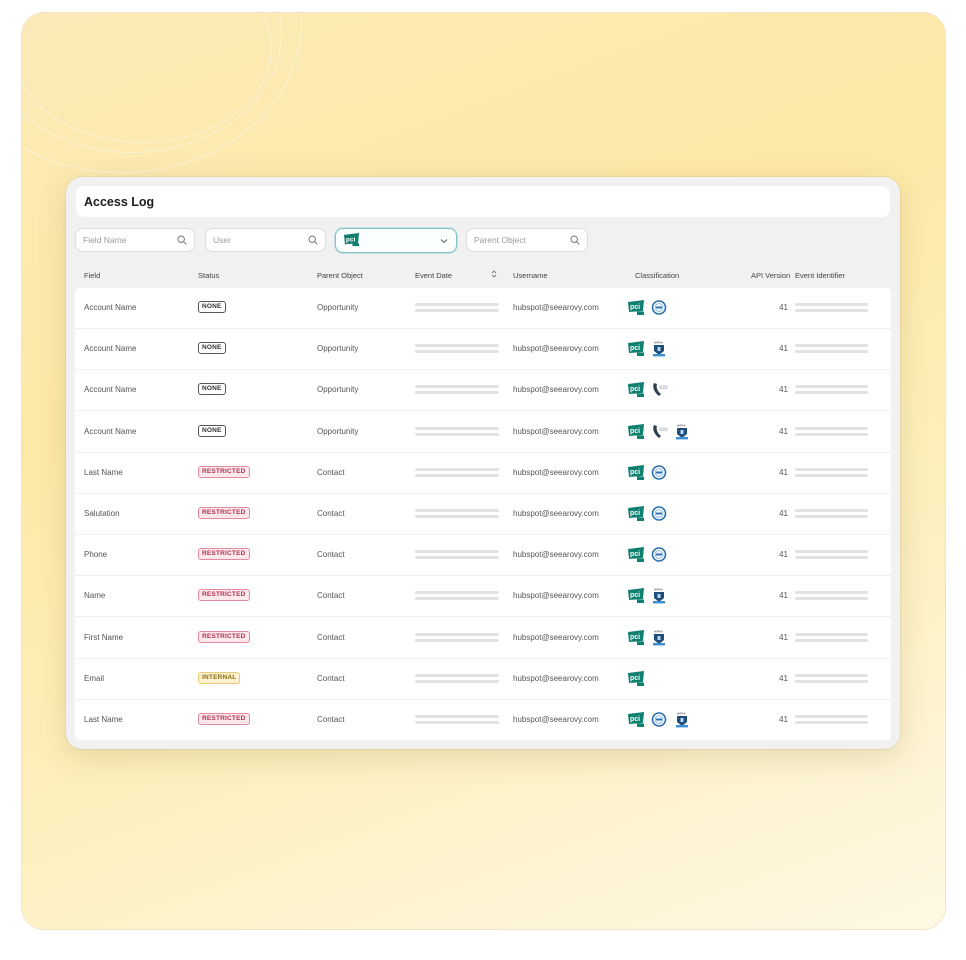 This screenshot has width=966, height=960. What do you see at coordinates (340, 275) in the screenshot?
I see `column-parent-object: Parent Object` at bounding box center [340, 275].